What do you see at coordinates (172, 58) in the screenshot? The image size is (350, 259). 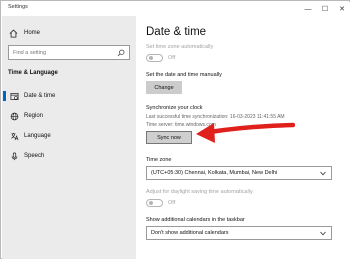 I see `auto-time-zone-state: Off` at bounding box center [172, 58].